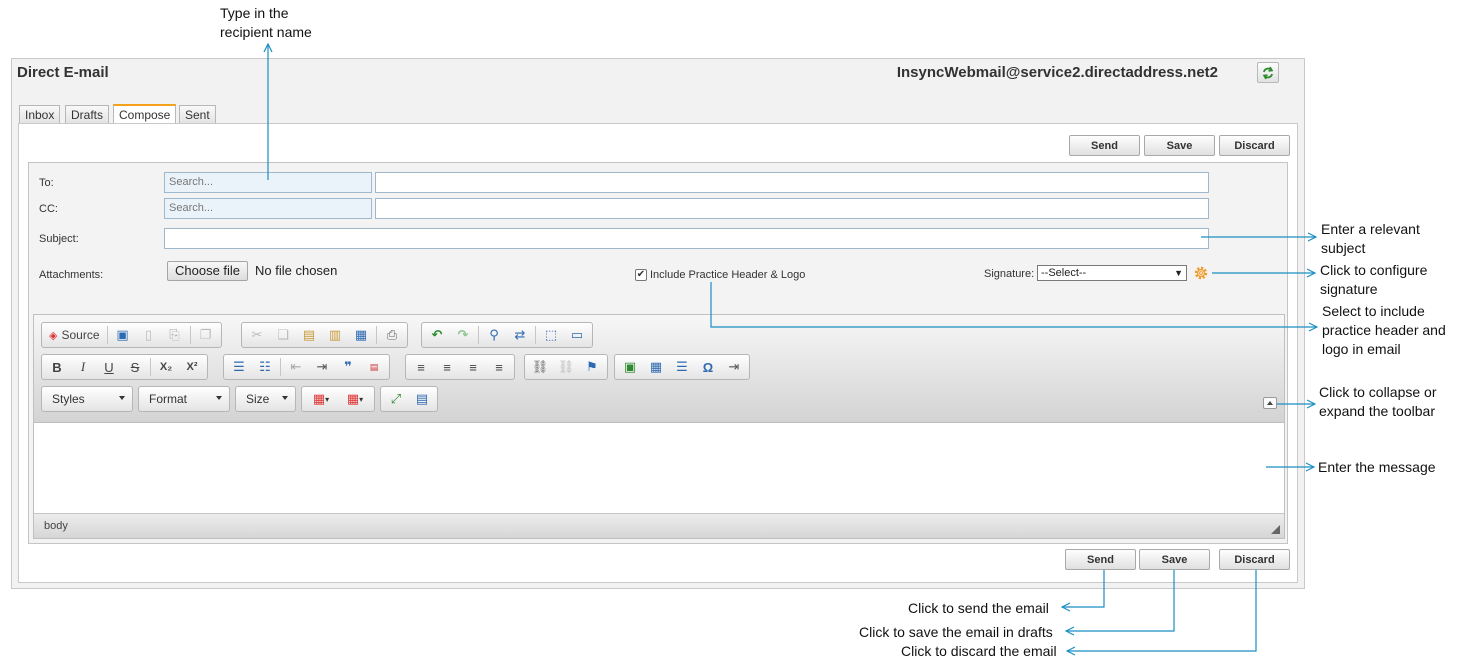 This screenshot has height=670, width=1458. I want to click on annotation-subject: Enter a relevant subject, so click(1370, 238).